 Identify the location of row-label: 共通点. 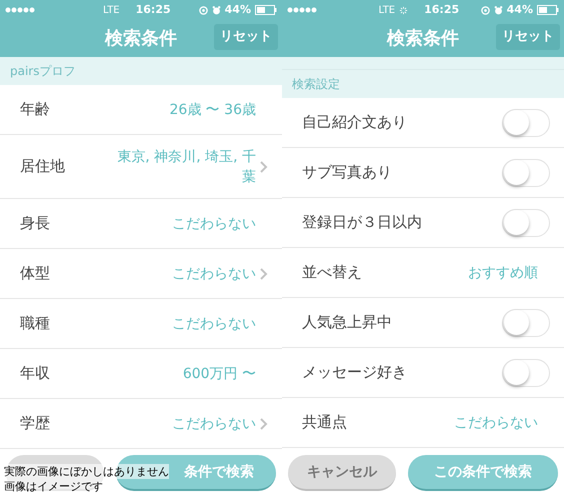
(324, 423).